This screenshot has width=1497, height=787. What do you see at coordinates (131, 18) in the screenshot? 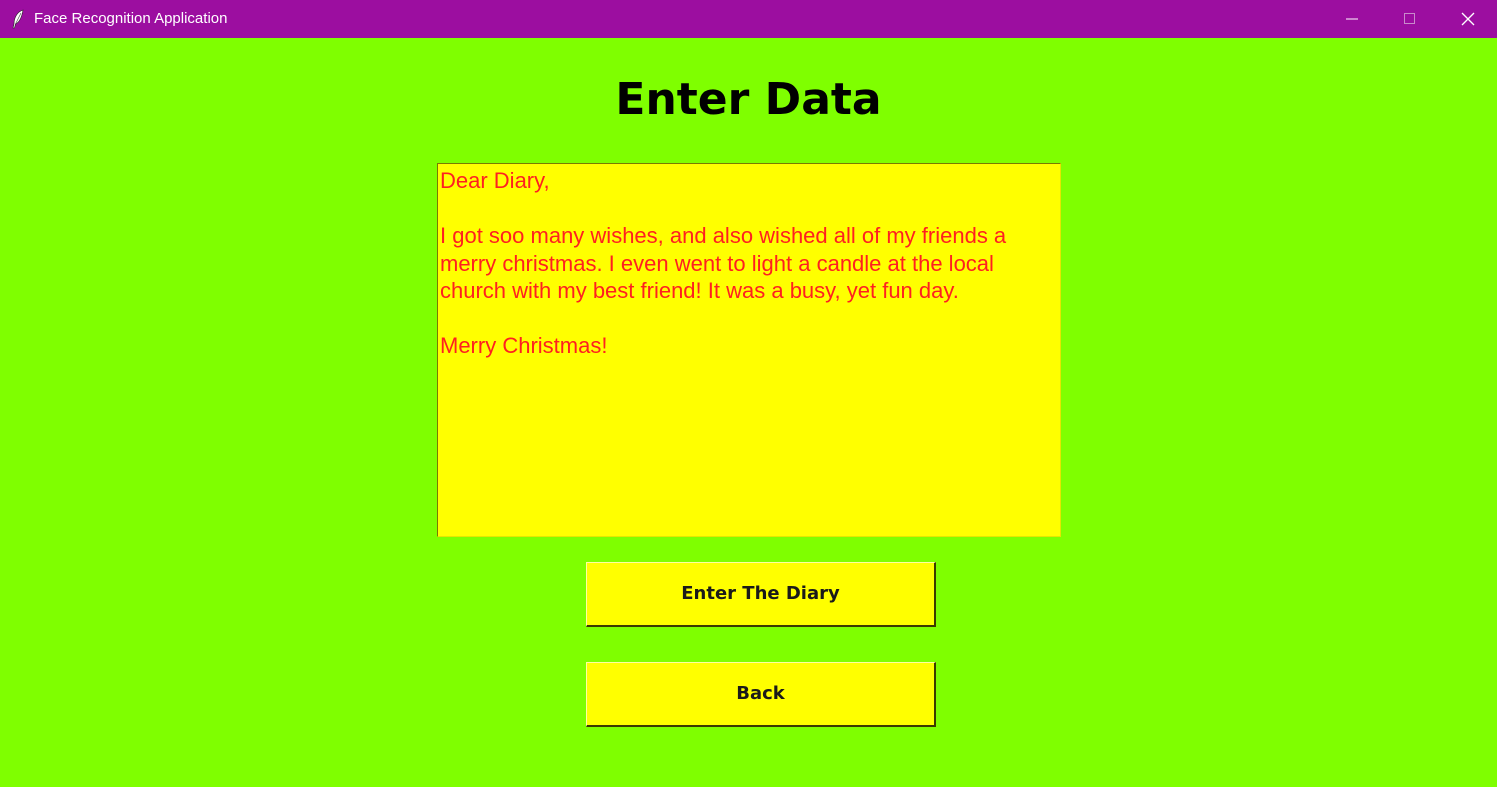
I see `window-title: Face Recognition Application` at bounding box center [131, 18].